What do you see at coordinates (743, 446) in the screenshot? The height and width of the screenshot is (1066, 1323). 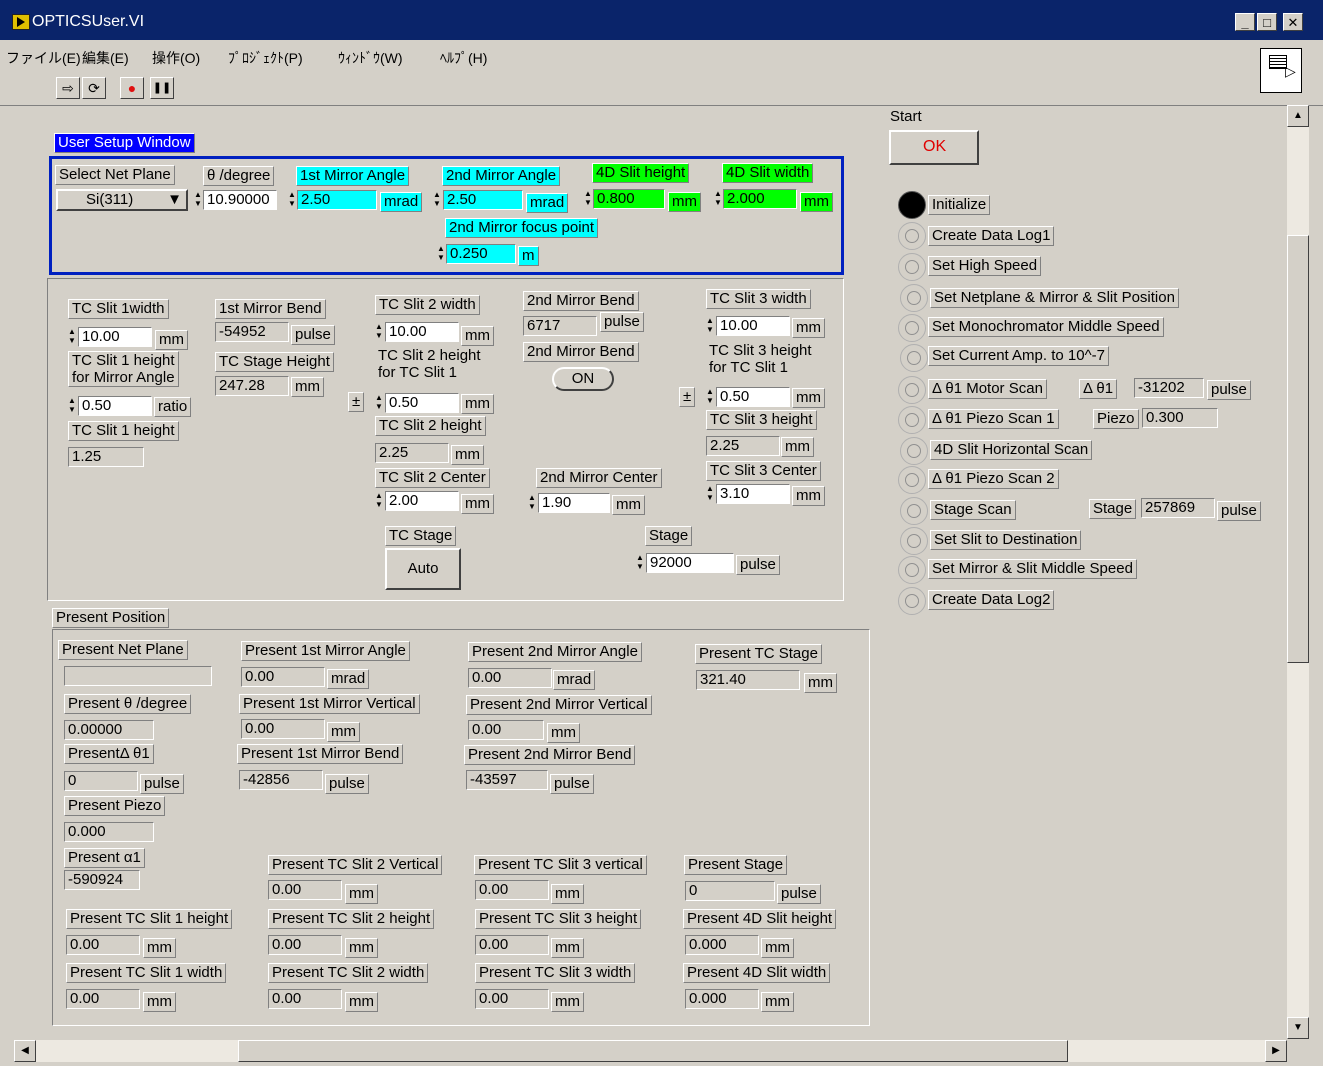 I see `tc-slit3-height-value: 2.25` at bounding box center [743, 446].